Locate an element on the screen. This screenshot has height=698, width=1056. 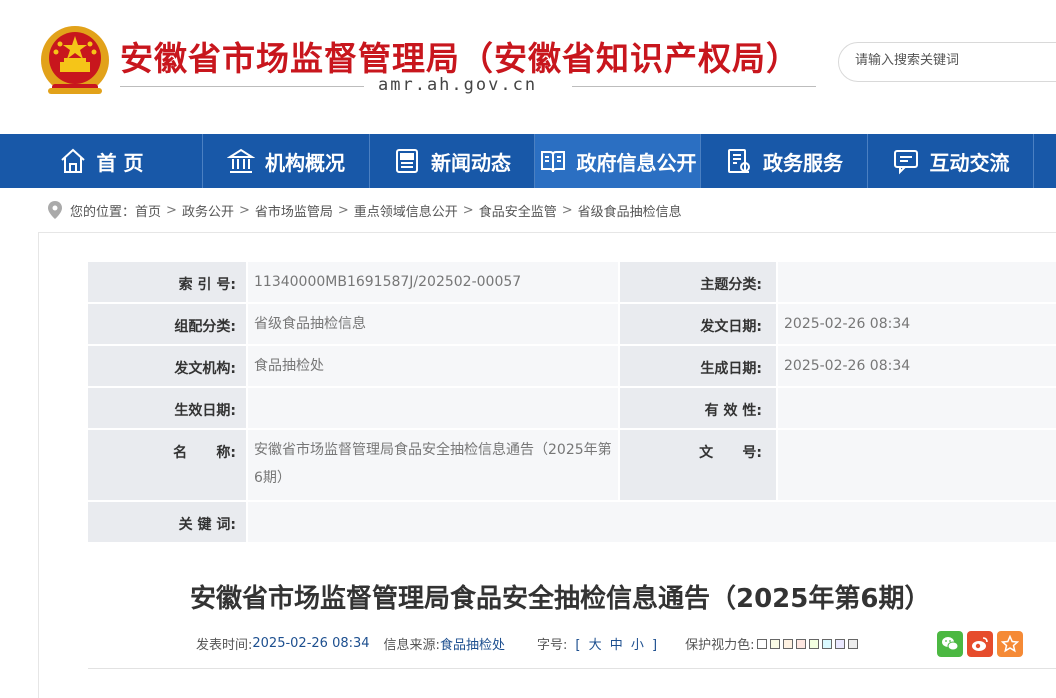
search-box is located at coordinates (947, 62).